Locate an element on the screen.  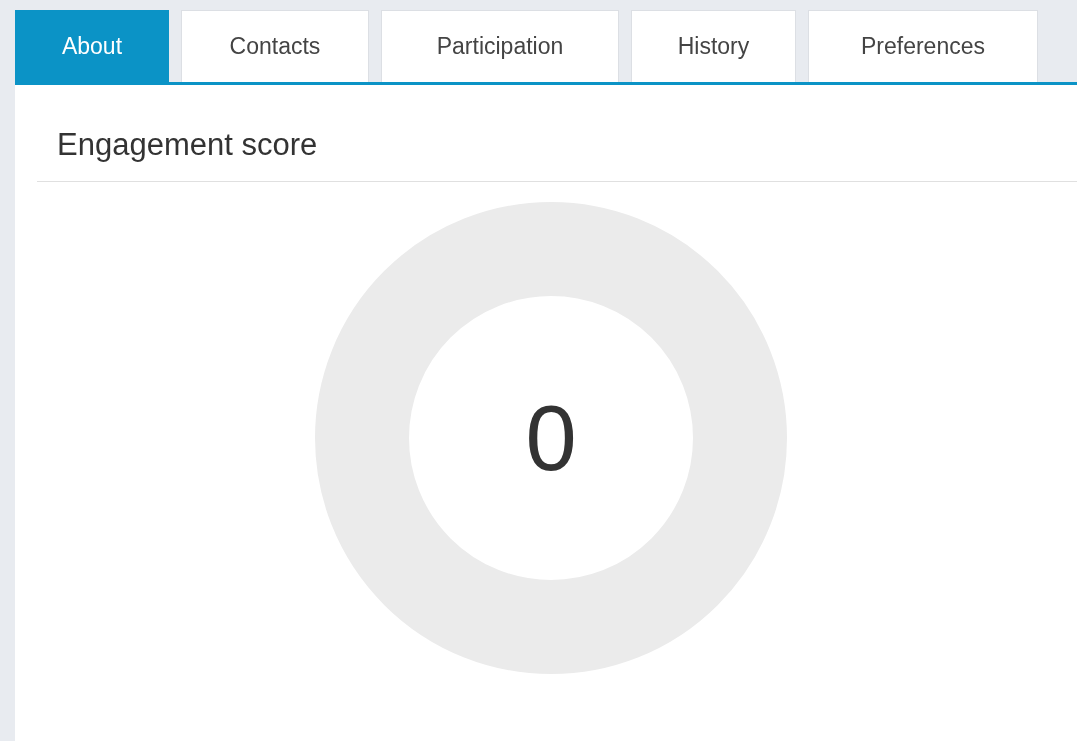
tab: Preferences is located at coordinates (923, 46).